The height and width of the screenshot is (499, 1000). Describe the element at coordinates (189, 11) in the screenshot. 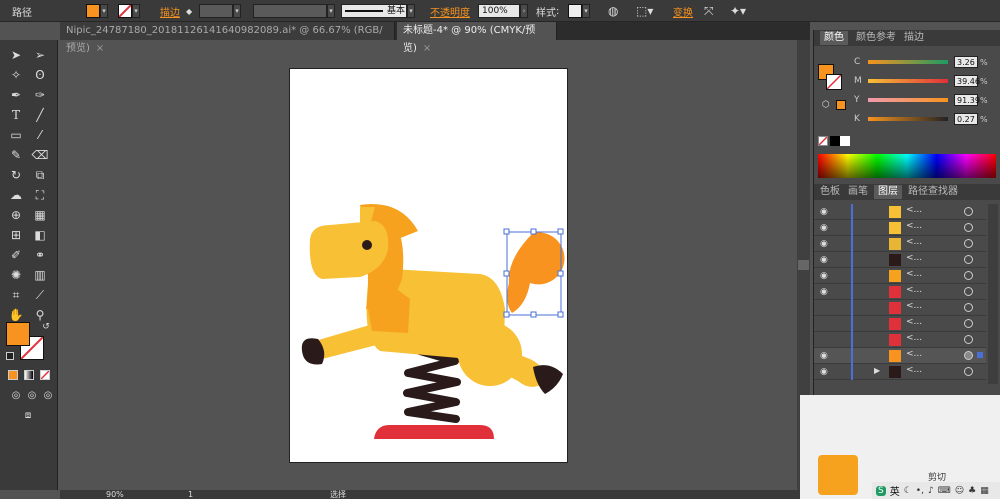

I see `stroke-weight-stepper: ◆` at that location.